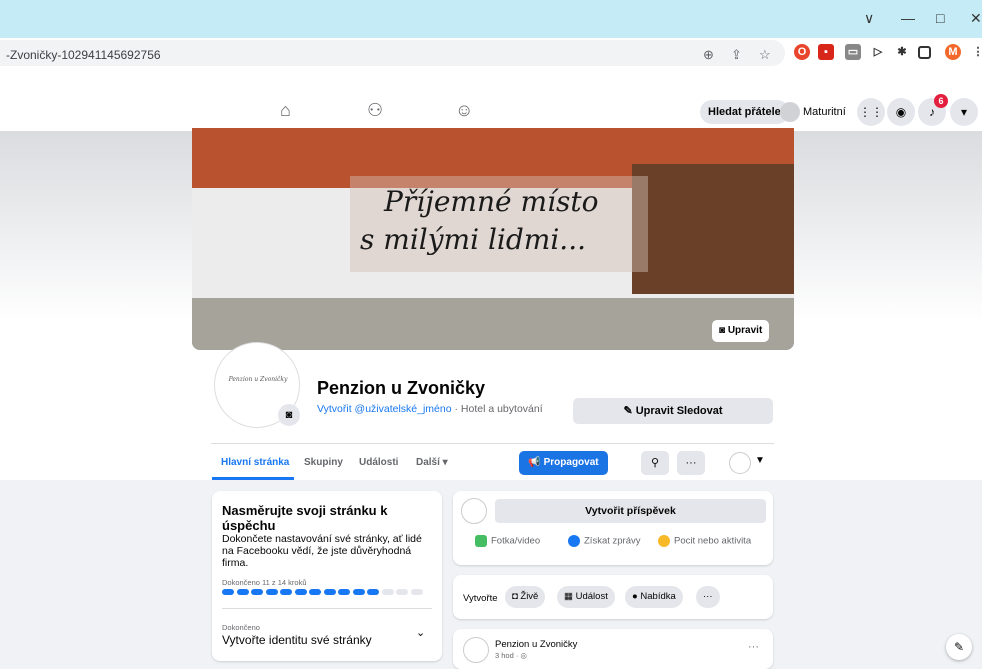 The image size is (982, 669). I want to click on zoom-icon: ⊕, so click(708, 55).